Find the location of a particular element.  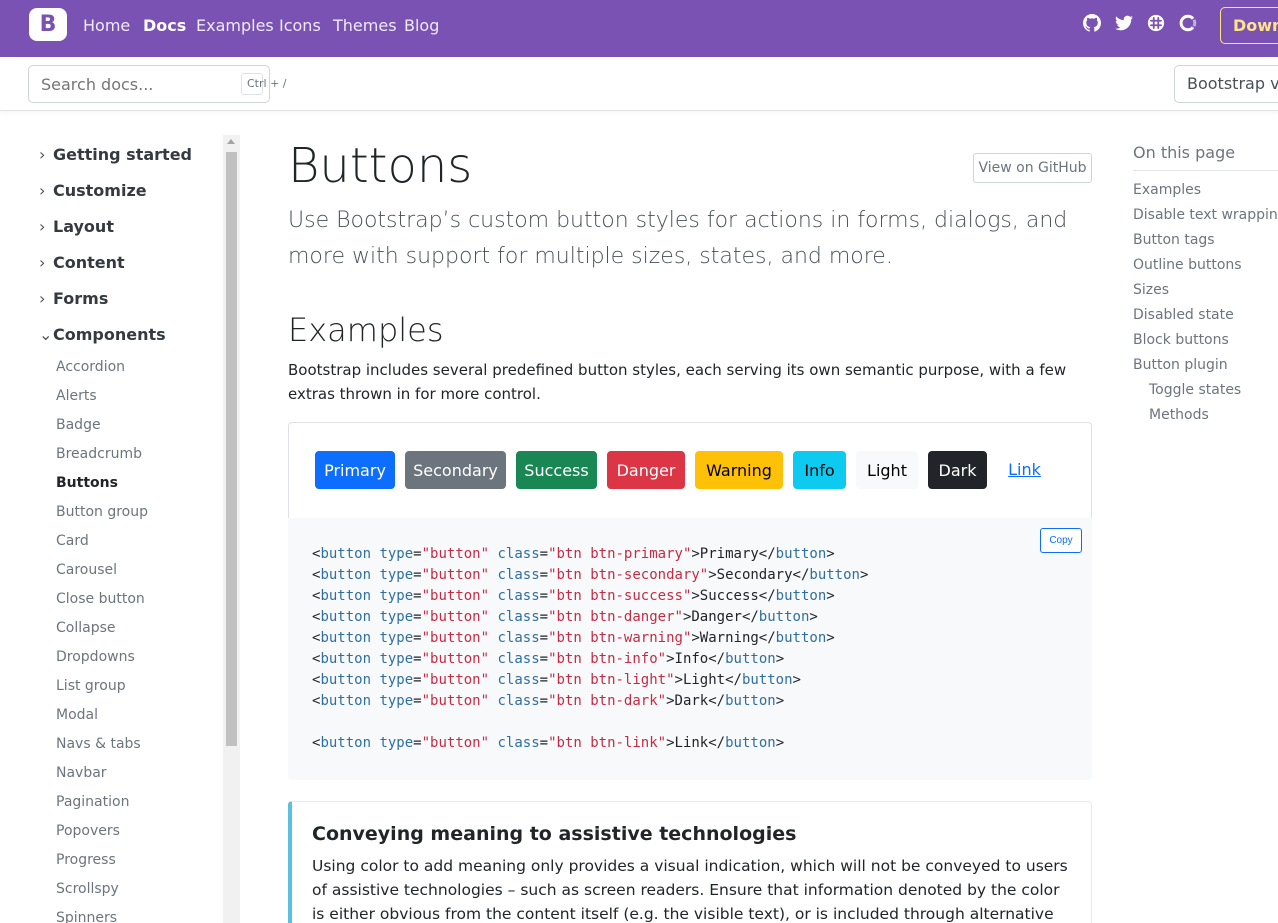

toc-item: Outline buttons is located at coordinates (1187, 265).